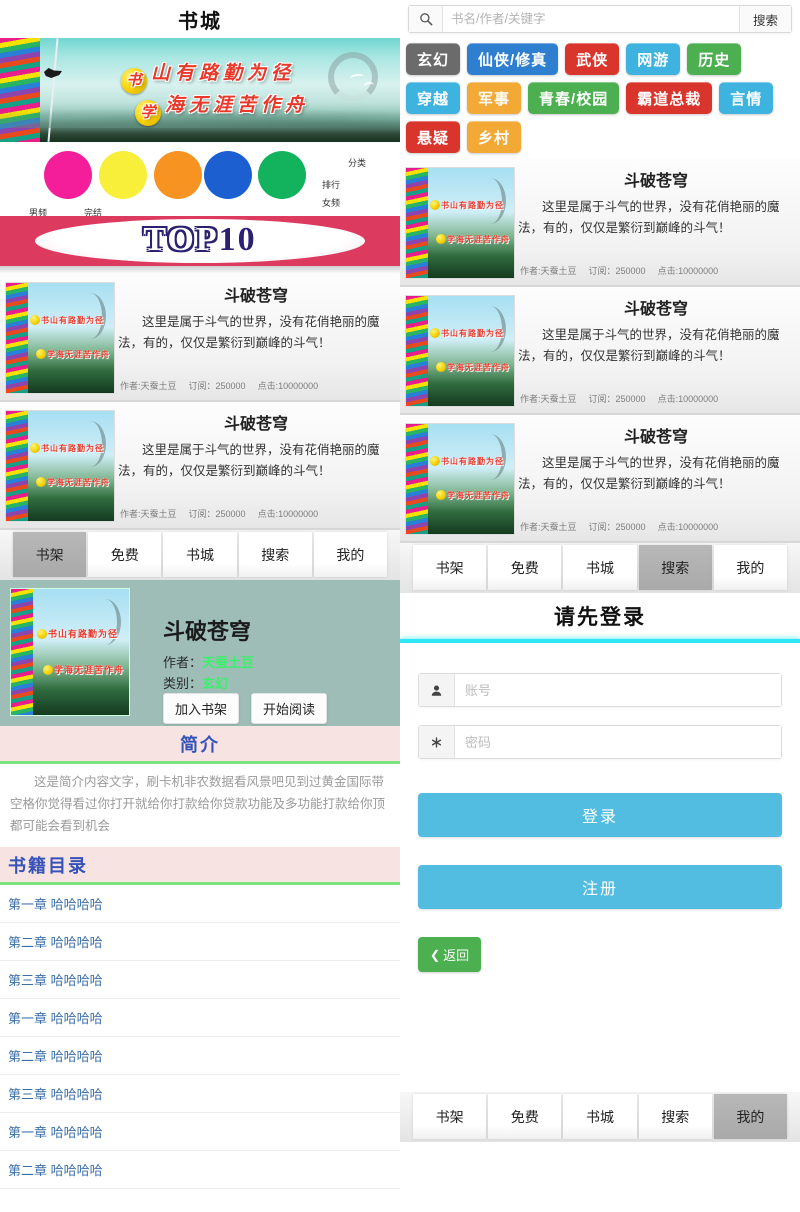  Describe the element at coordinates (228, 662) in the screenshot. I see `author-value: 天蚕土豆` at that location.